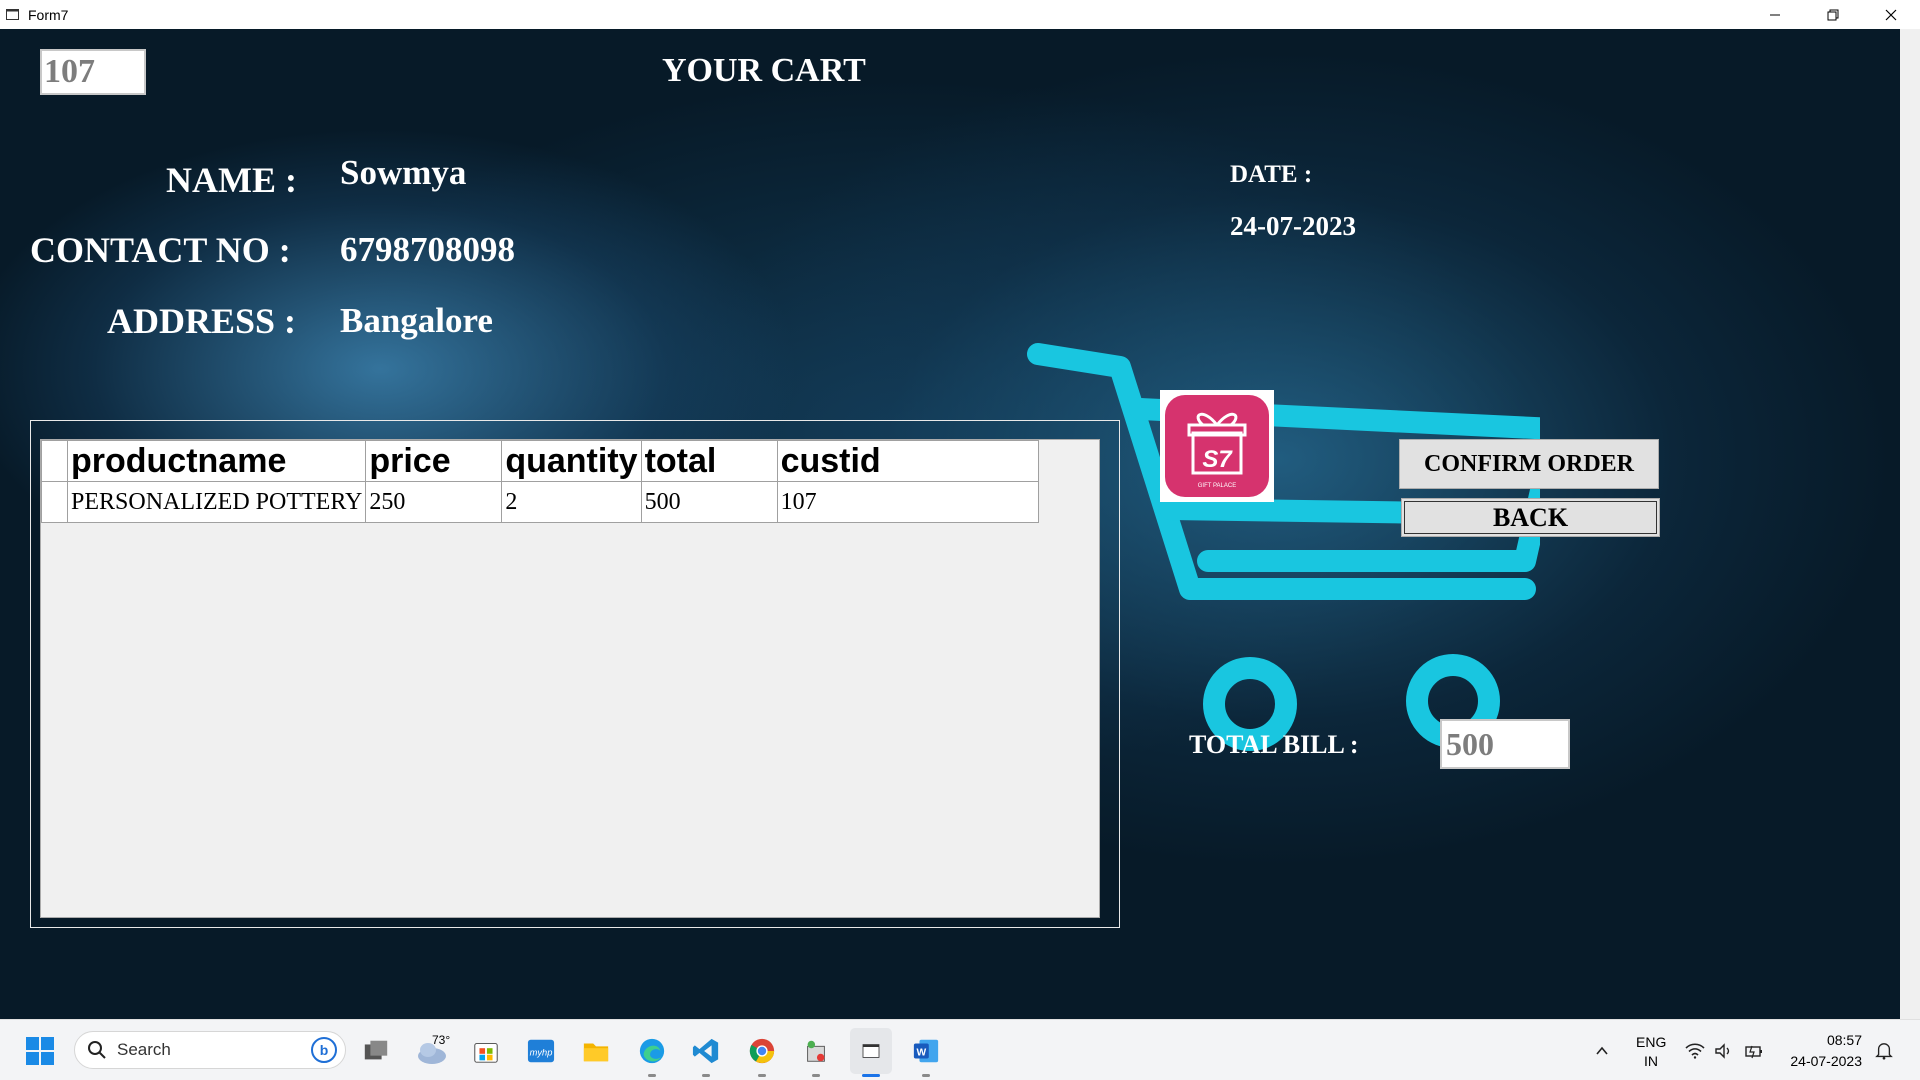 This screenshot has height=1080, width=1920. Describe the element at coordinates (1217, 486) in the screenshot. I see `logo-text: GIFT PALACE` at that location.